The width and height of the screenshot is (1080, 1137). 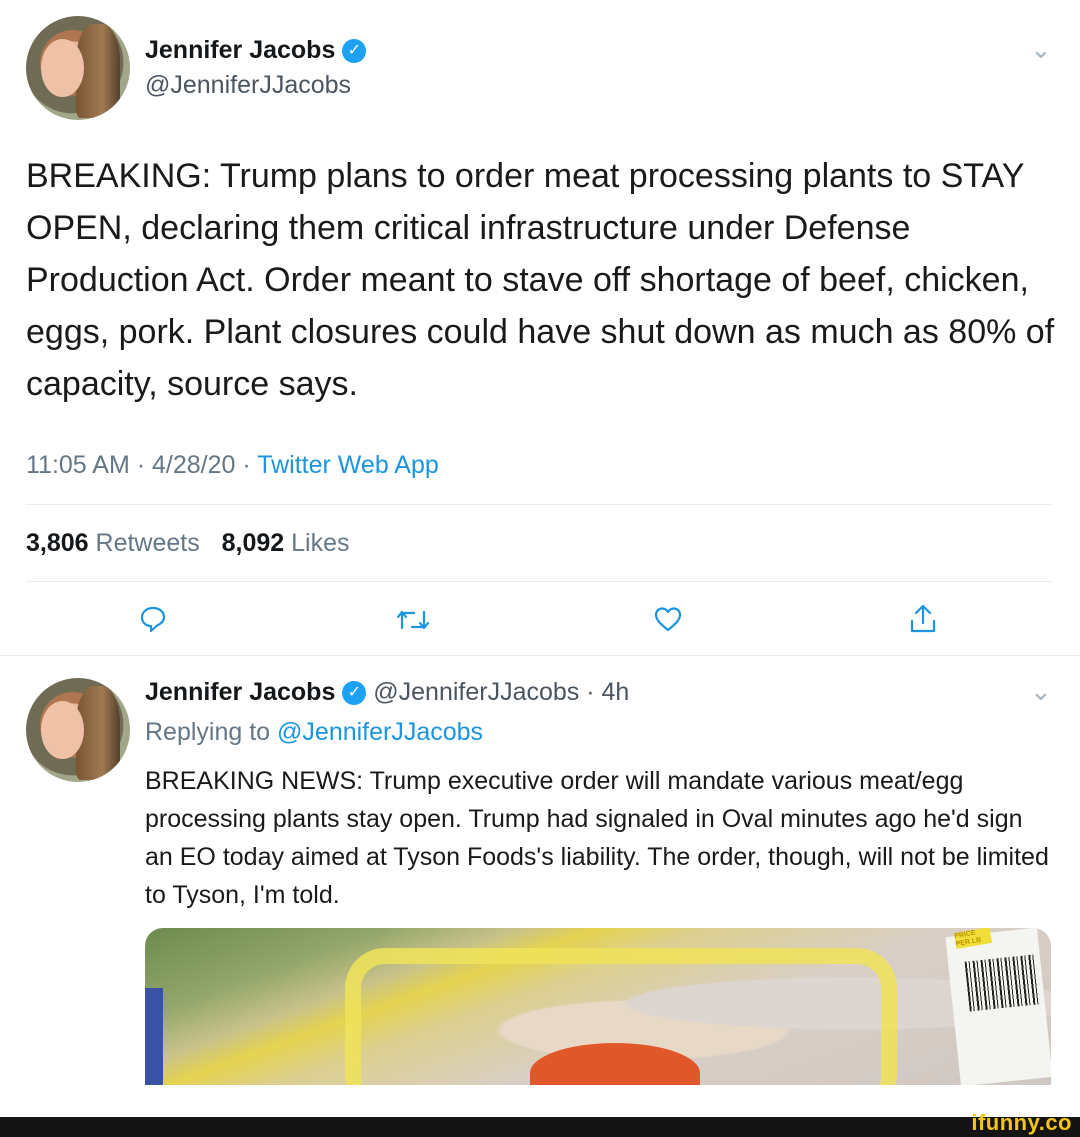 What do you see at coordinates (57, 543) in the screenshot?
I see `retweets-count: 3,806` at bounding box center [57, 543].